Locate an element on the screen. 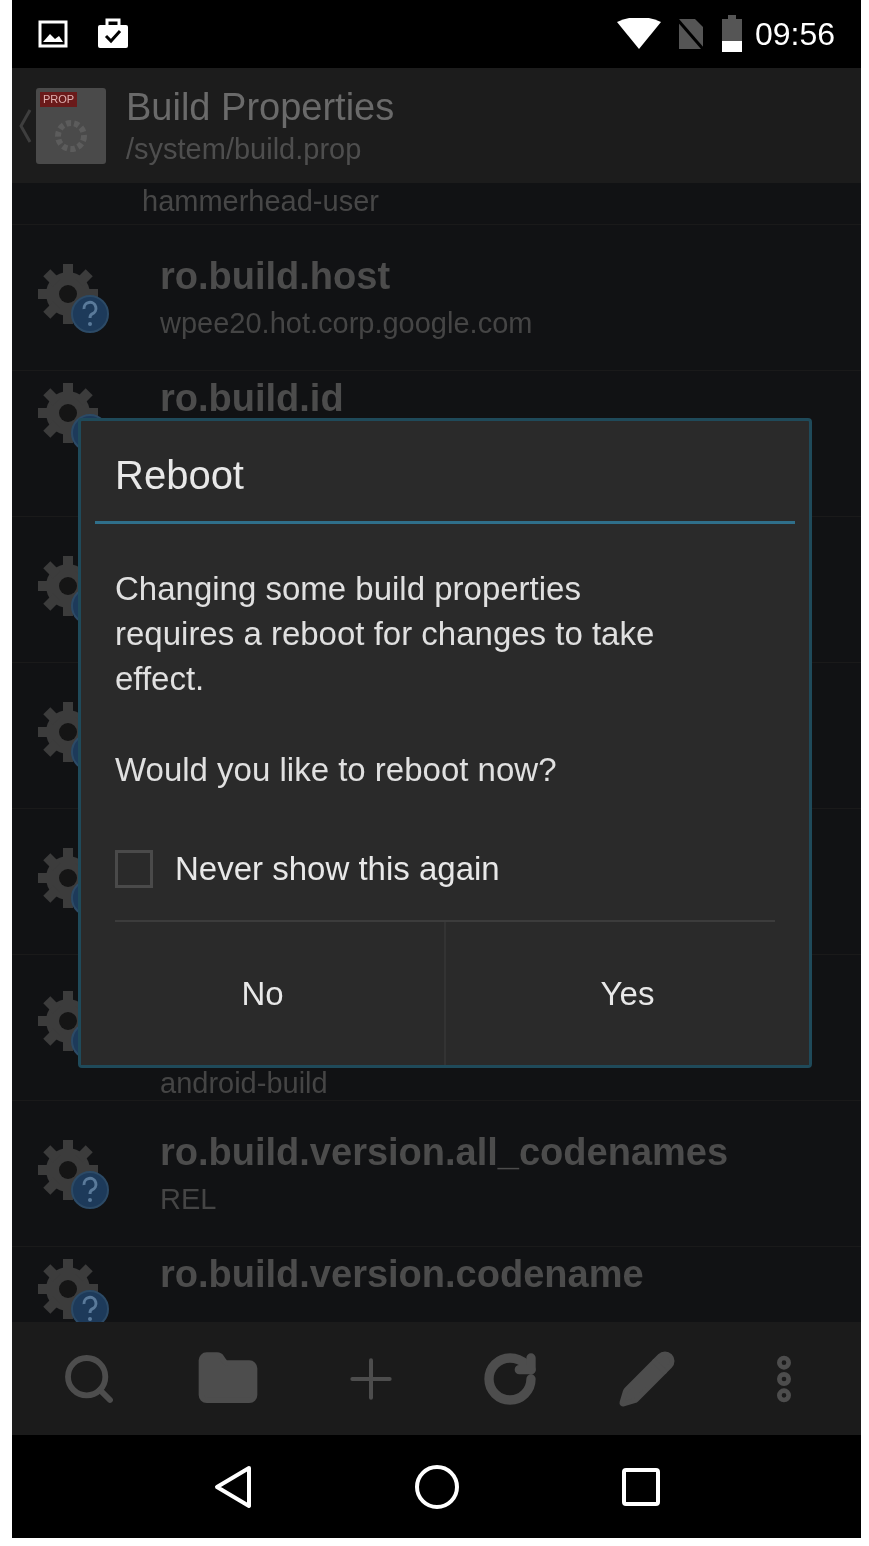 The height and width of the screenshot is (1546, 869). home-icon is located at coordinates (436, 1486).